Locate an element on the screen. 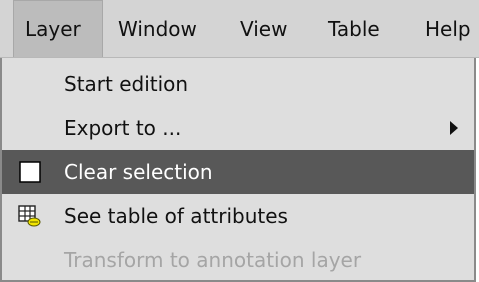  menu-help: Help is located at coordinates (451, 28).